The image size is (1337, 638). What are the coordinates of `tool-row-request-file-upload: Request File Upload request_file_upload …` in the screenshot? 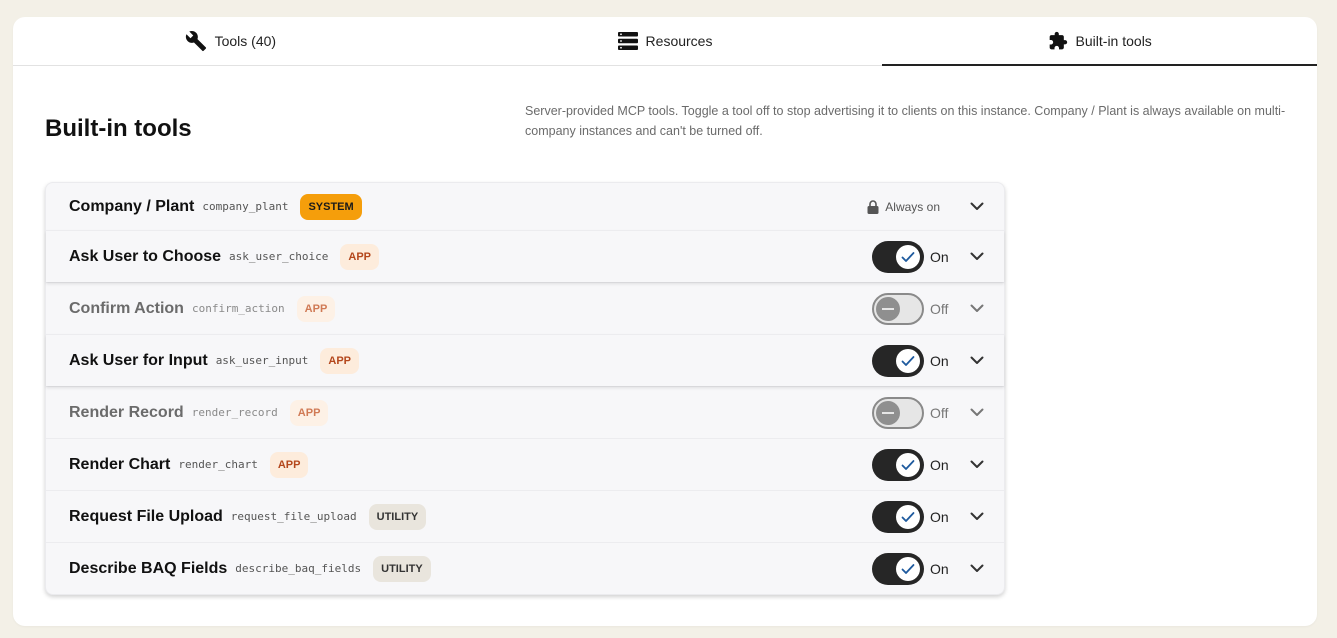 It's located at (525, 516).